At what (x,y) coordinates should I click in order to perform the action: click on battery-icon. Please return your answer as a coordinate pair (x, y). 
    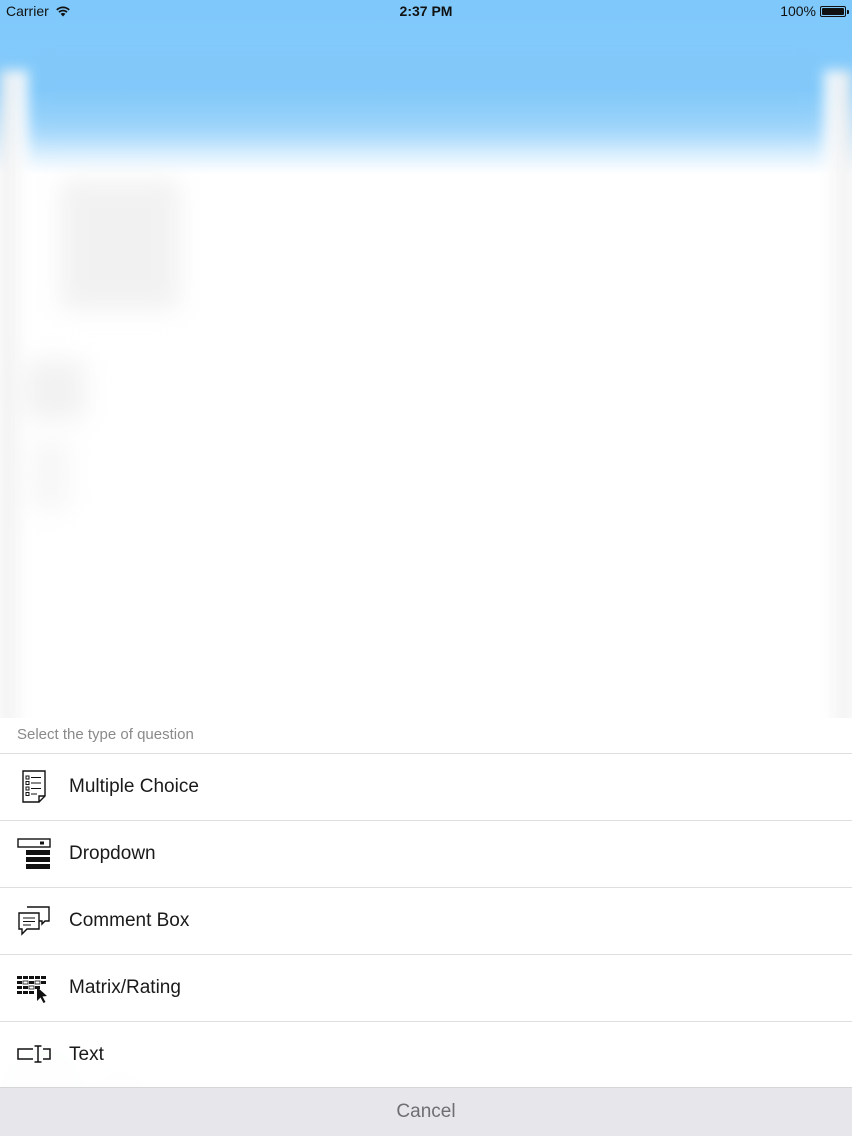
    Looking at the image, I should click on (834, 11).